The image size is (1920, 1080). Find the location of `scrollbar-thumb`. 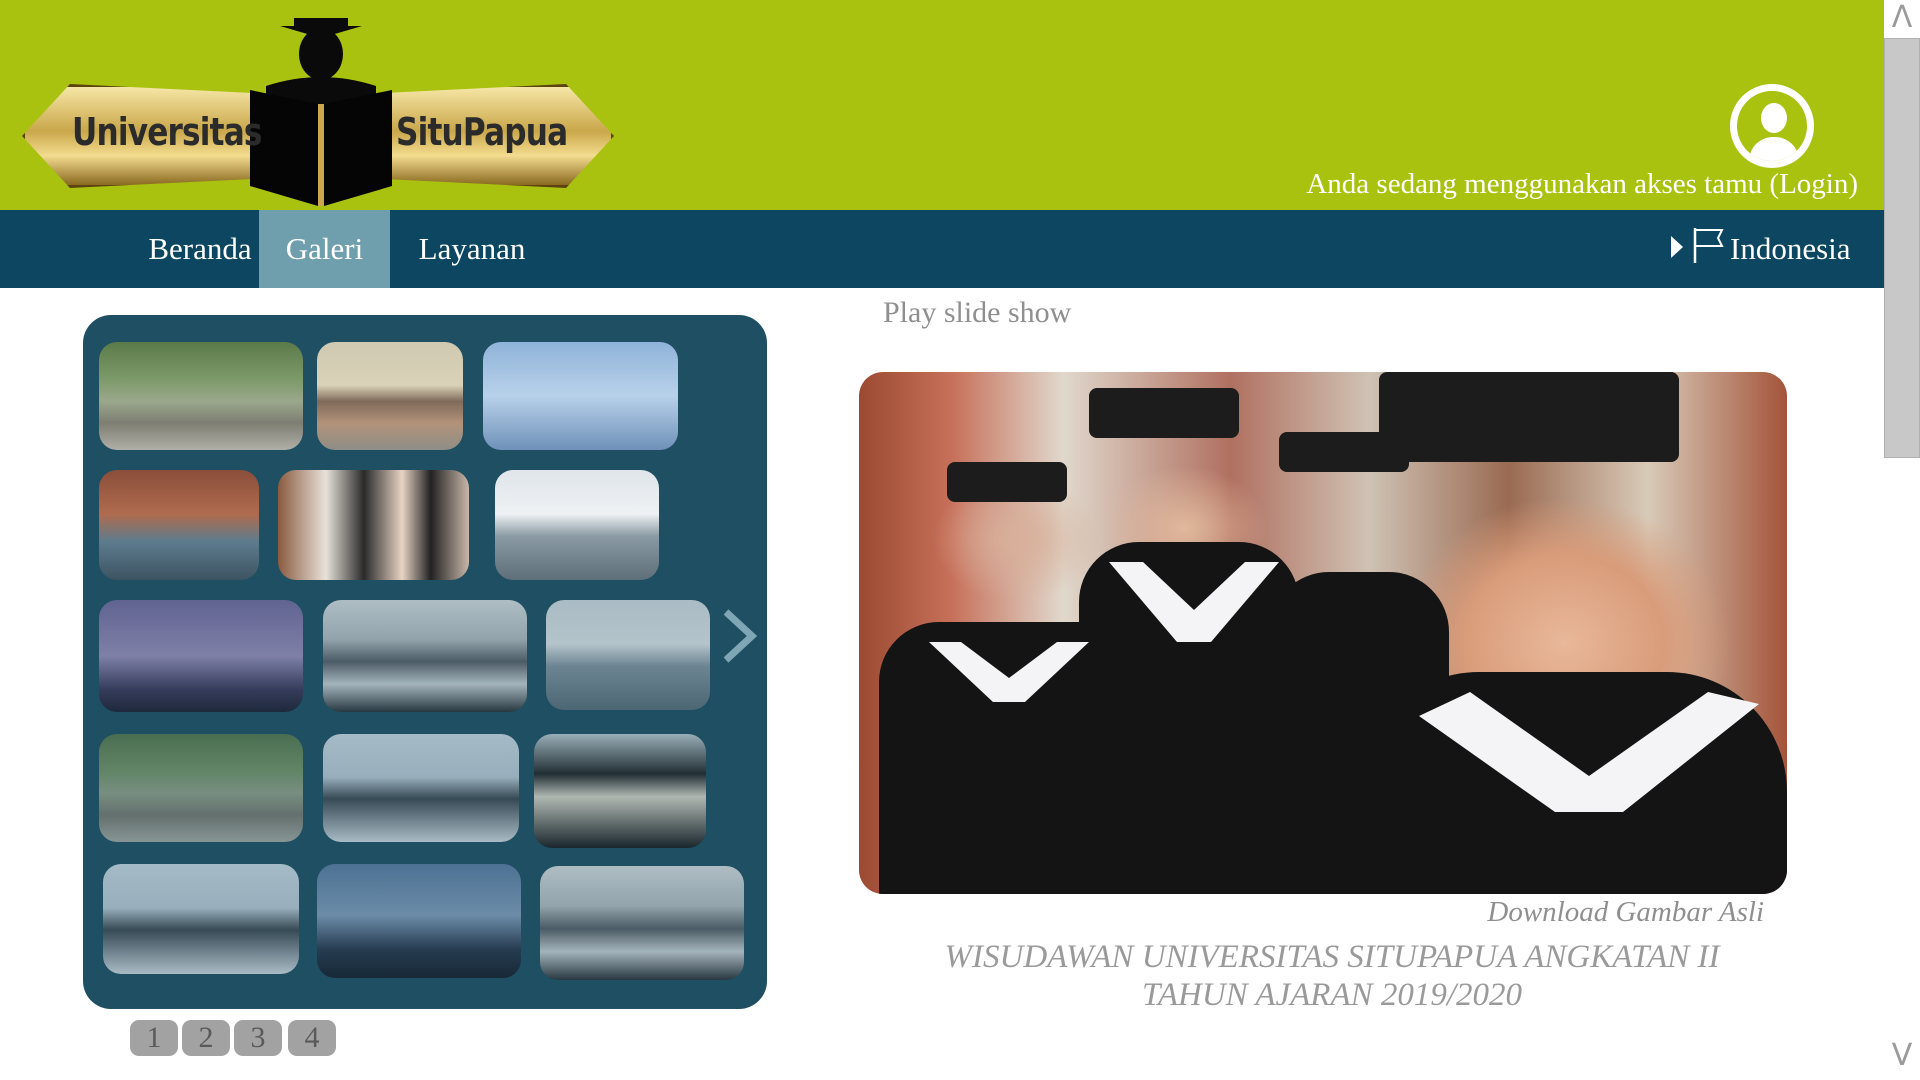

scrollbar-thumb is located at coordinates (1902, 248).